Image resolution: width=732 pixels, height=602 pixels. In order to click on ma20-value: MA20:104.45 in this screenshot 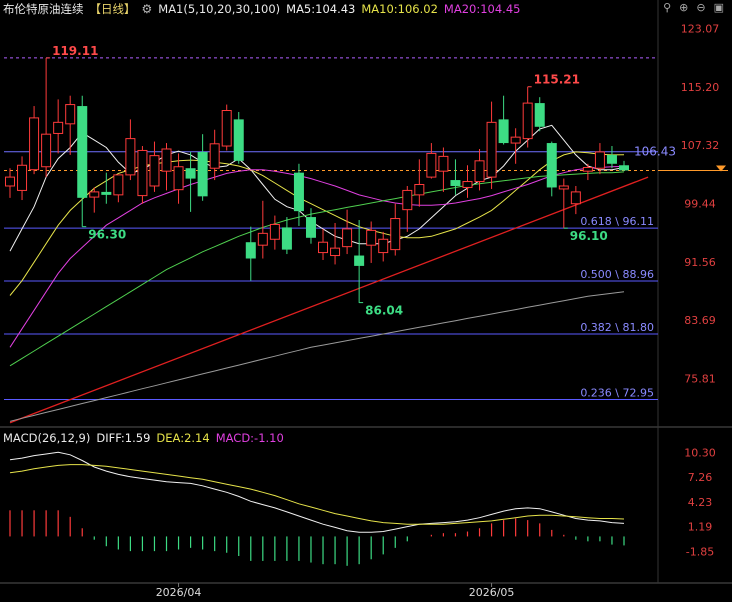, I will do `click(482, 9)`.